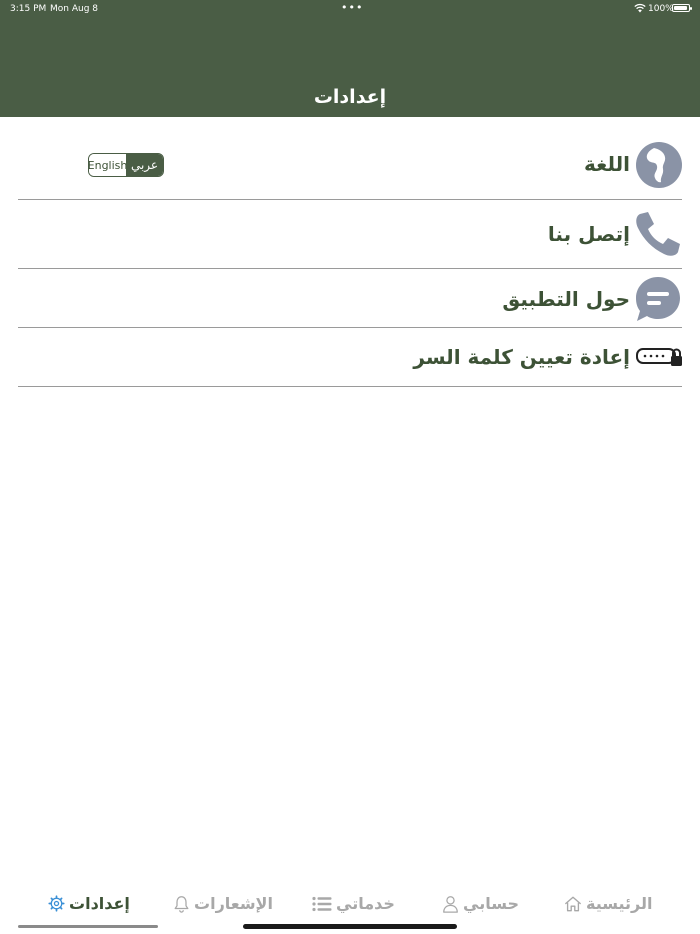  What do you see at coordinates (350, 234) in the screenshot?
I see `settings-row-contact: إتصل بنا` at bounding box center [350, 234].